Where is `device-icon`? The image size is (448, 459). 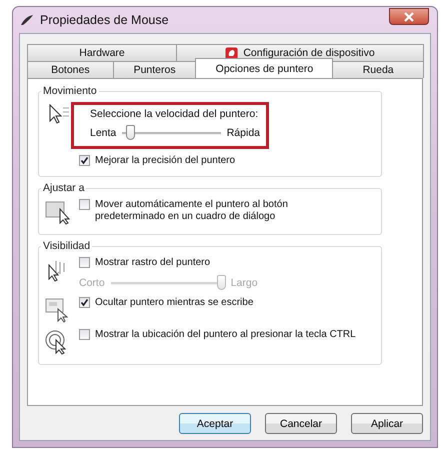 device-icon is located at coordinates (231, 53).